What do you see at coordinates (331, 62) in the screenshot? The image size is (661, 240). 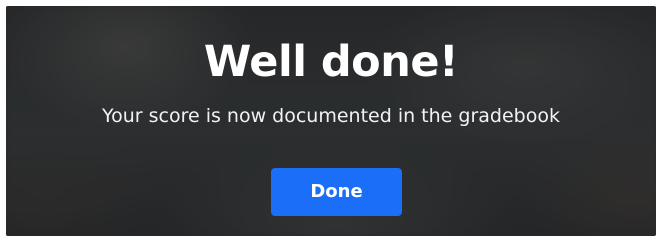 I see `completion-title: Well done!` at bounding box center [331, 62].